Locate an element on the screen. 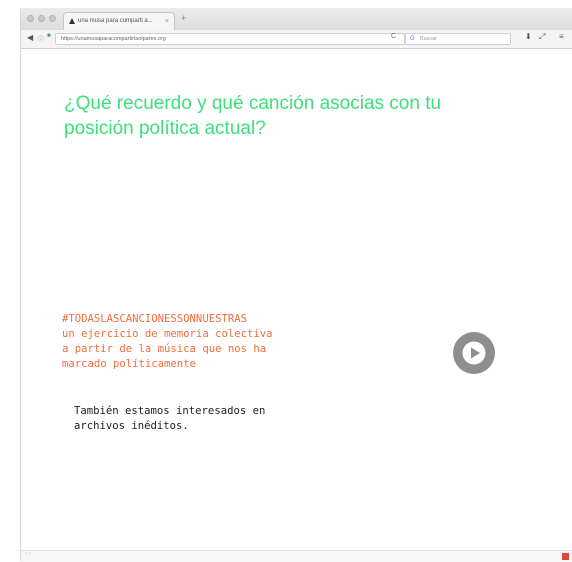 This screenshot has height=562, width=572. menu-icon: ≡ is located at coordinates (561, 36).